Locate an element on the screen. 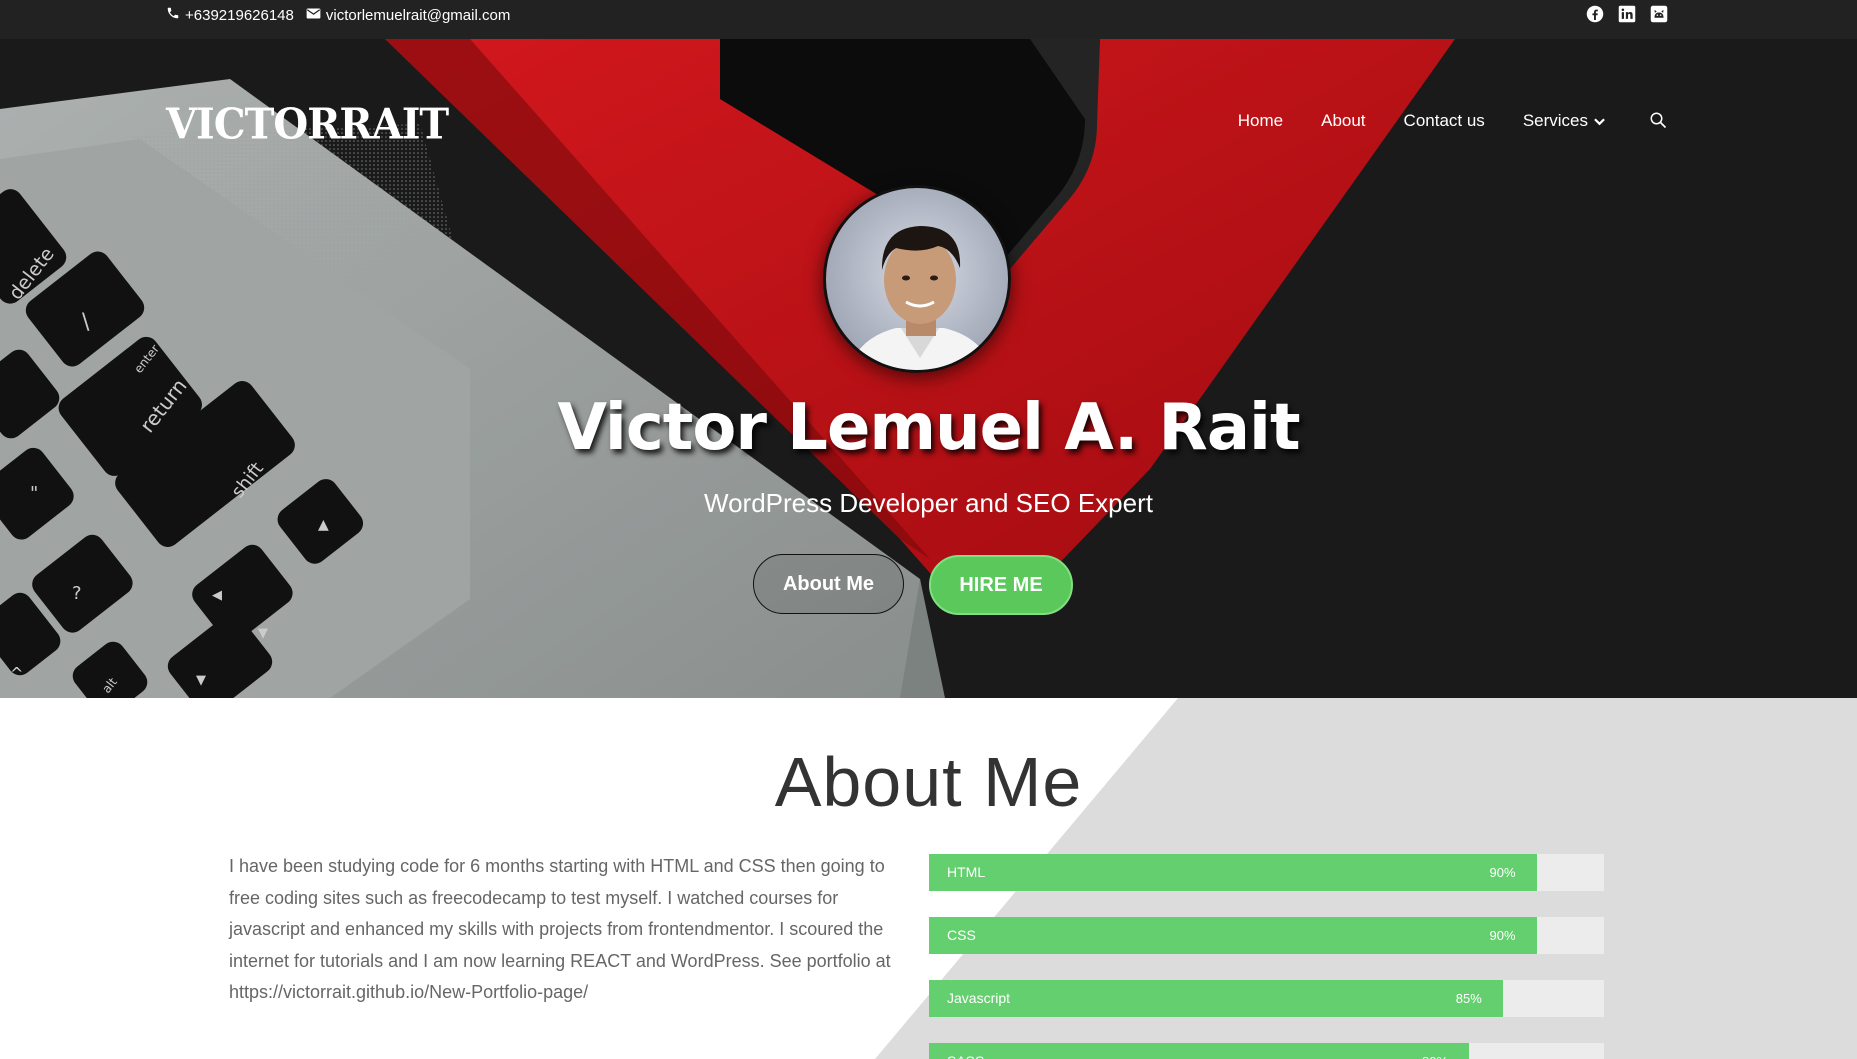  skill-name: CSS is located at coordinates (961, 935).